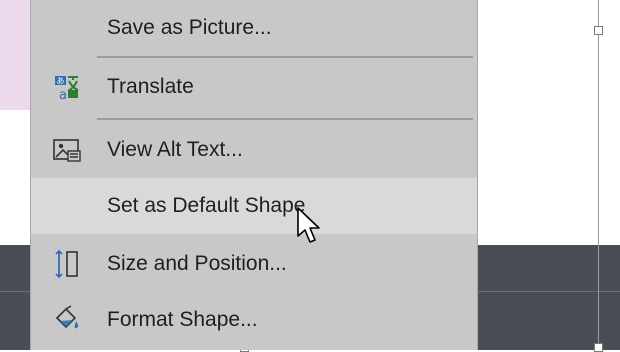  What do you see at coordinates (309, 227) in the screenshot?
I see `mouse-pointer-icon` at bounding box center [309, 227].